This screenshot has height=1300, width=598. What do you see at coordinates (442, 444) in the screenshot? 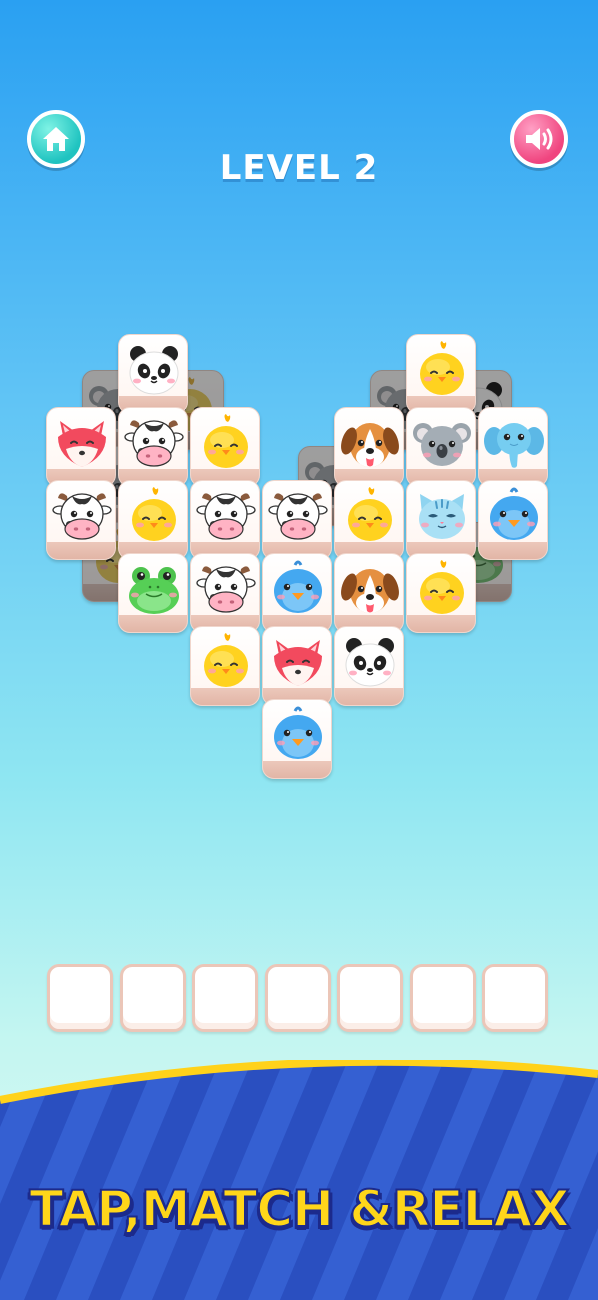
I see `koala-icon` at bounding box center [442, 444].